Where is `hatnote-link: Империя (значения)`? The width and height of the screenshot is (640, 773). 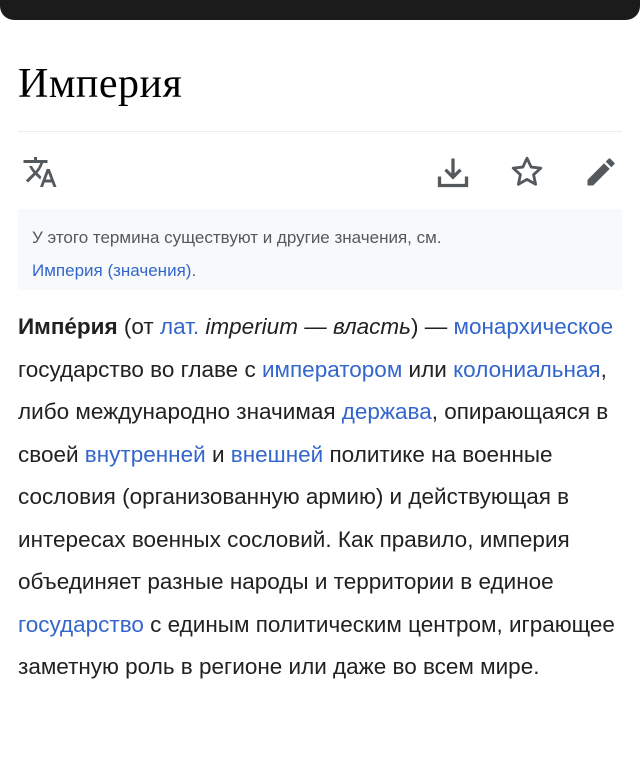
hatnote-link: Империя (значения) is located at coordinates (111, 270).